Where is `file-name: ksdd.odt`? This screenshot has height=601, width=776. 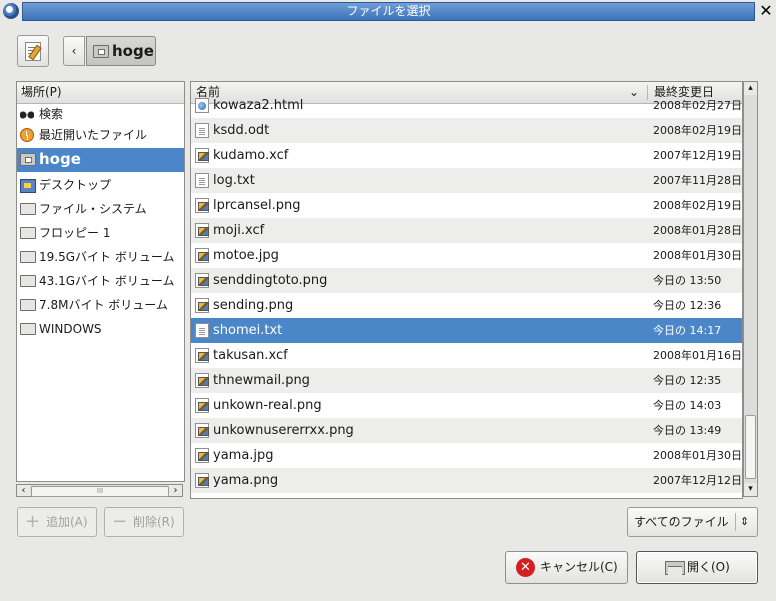 file-name: ksdd.odt is located at coordinates (241, 130).